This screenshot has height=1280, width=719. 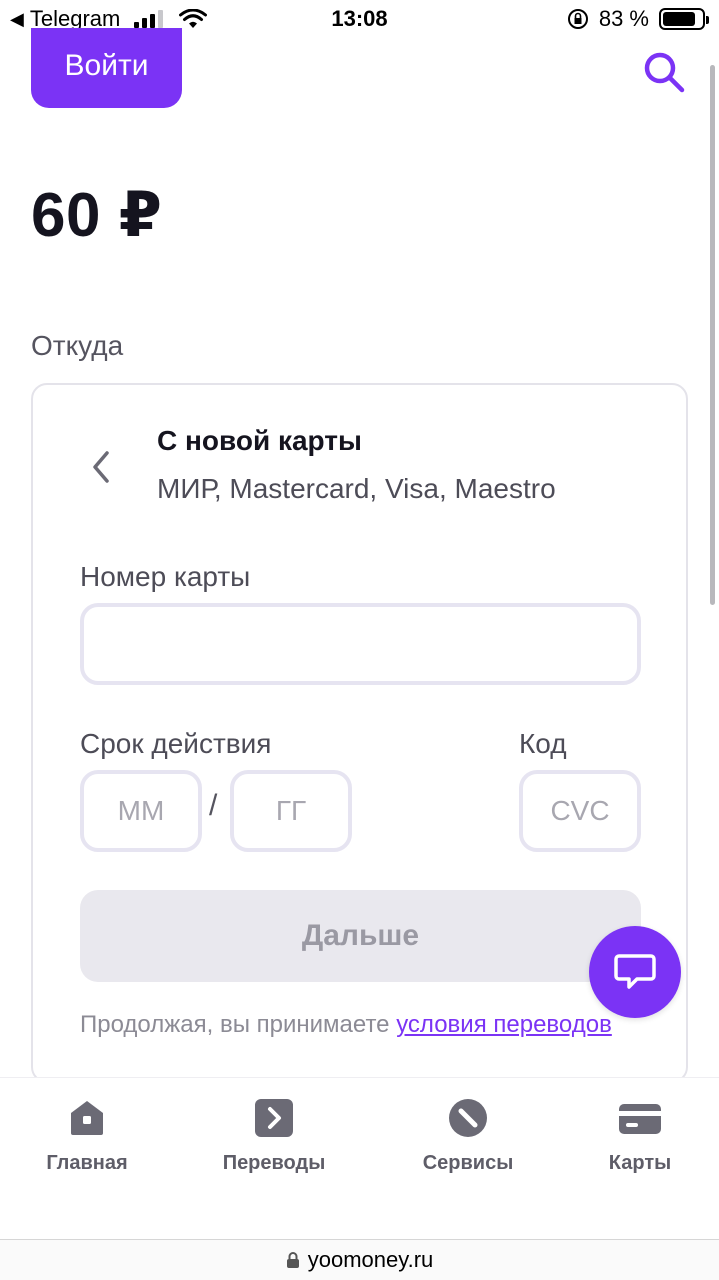 What do you see at coordinates (504, 1024) in the screenshot?
I see `terms-link: условия переводов` at bounding box center [504, 1024].